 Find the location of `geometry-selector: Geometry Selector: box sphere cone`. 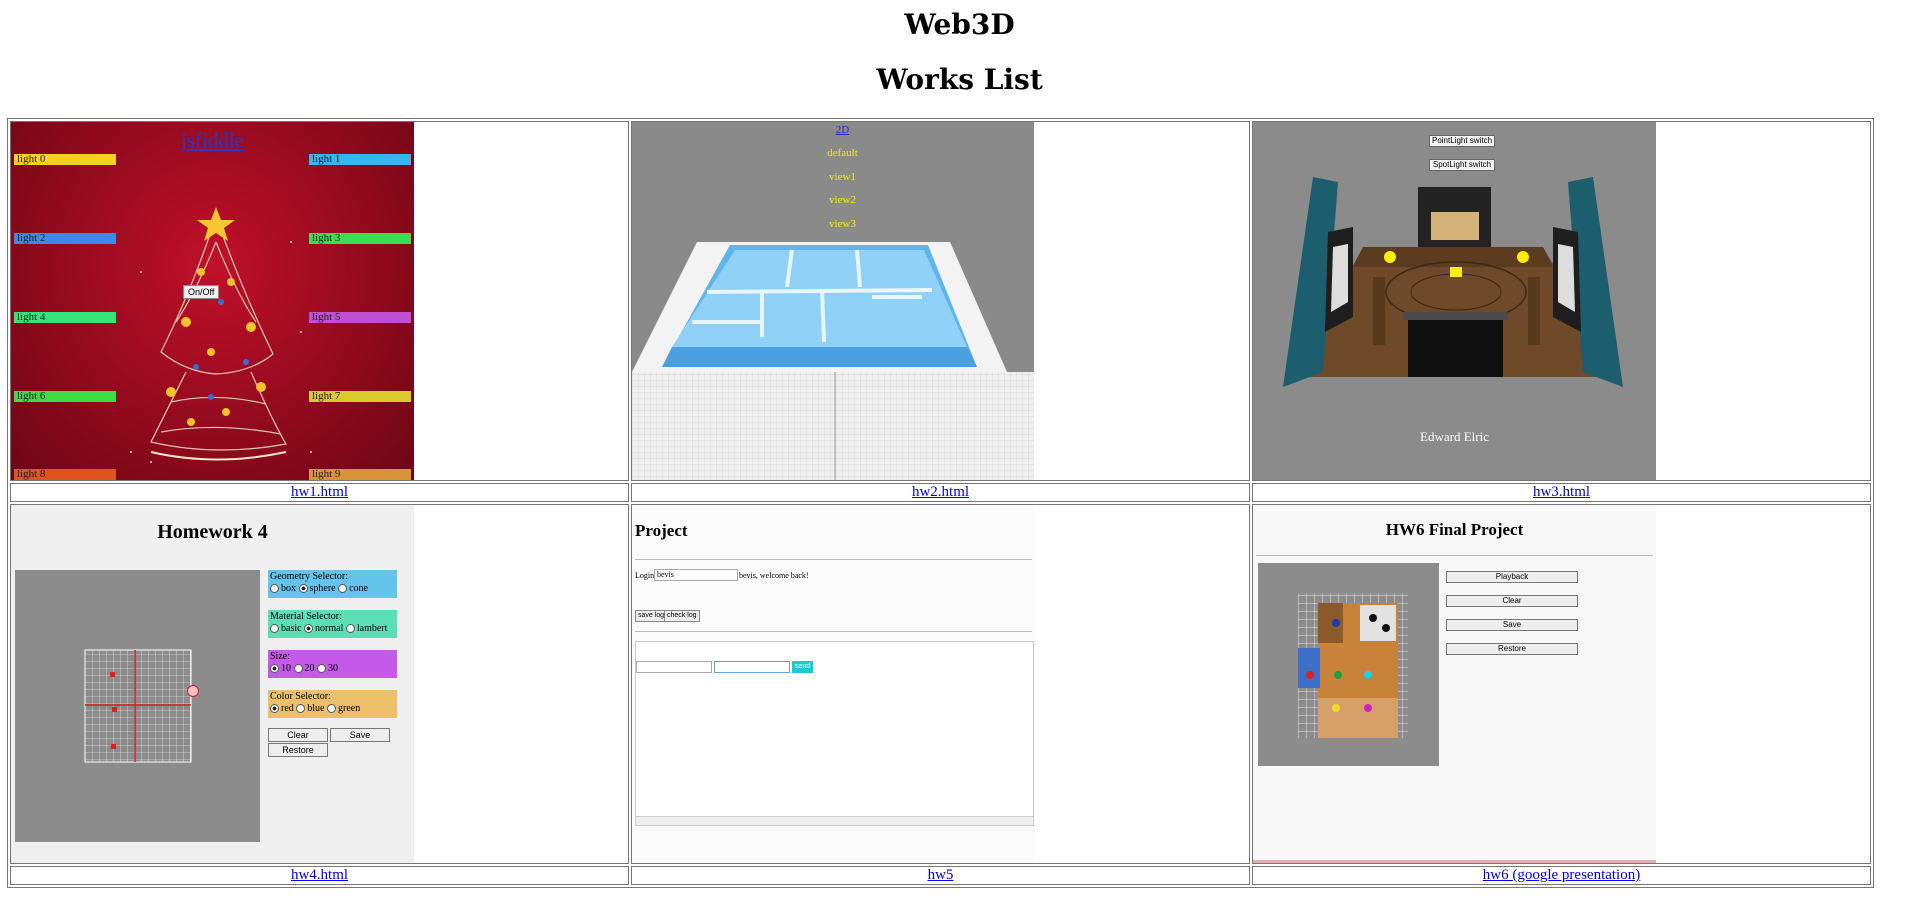

geometry-selector: Geometry Selector: box sphere cone is located at coordinates (332, 584).